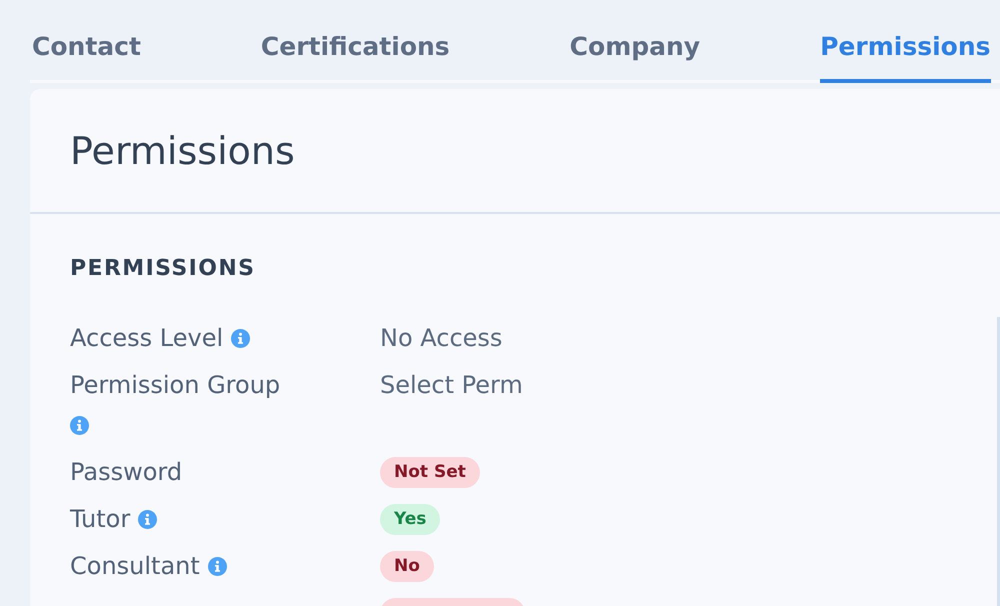 The height and width of the screenshot is (606, 1000). What do you see at coordinates (905, 41) in the screenshot?
I see `tab: Permissions` at bounding box center [905, 41].